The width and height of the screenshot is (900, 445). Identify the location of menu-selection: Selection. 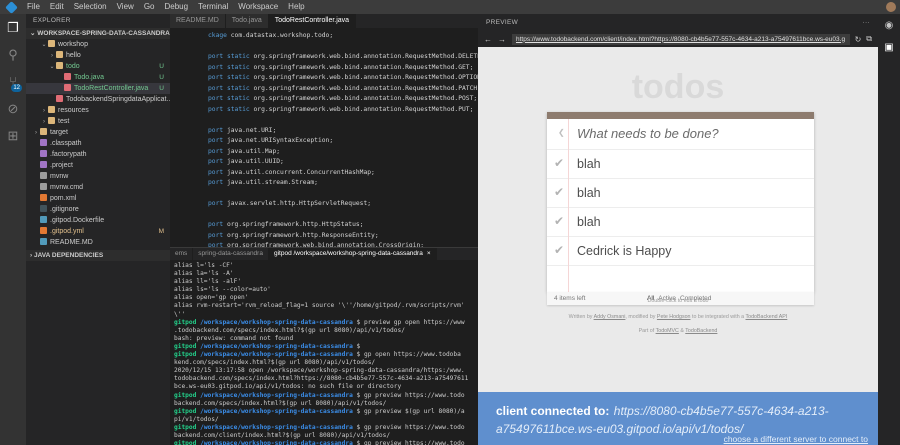
(90, 7).